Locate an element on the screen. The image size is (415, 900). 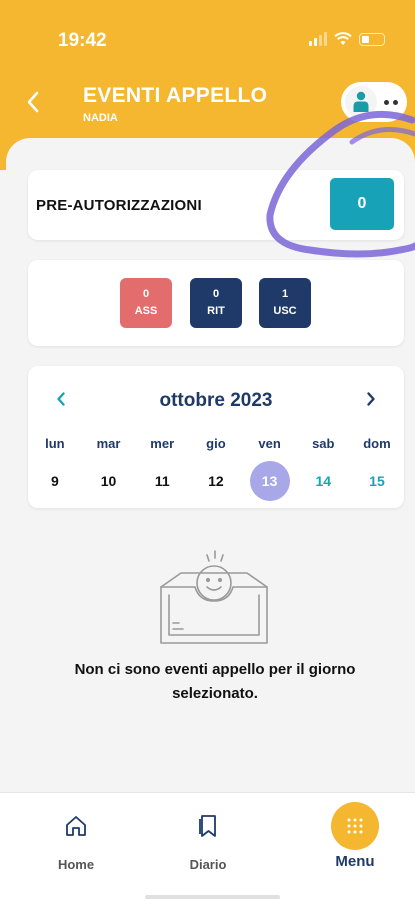
selected-day-label: 13 is located at coordinates (269, 481).